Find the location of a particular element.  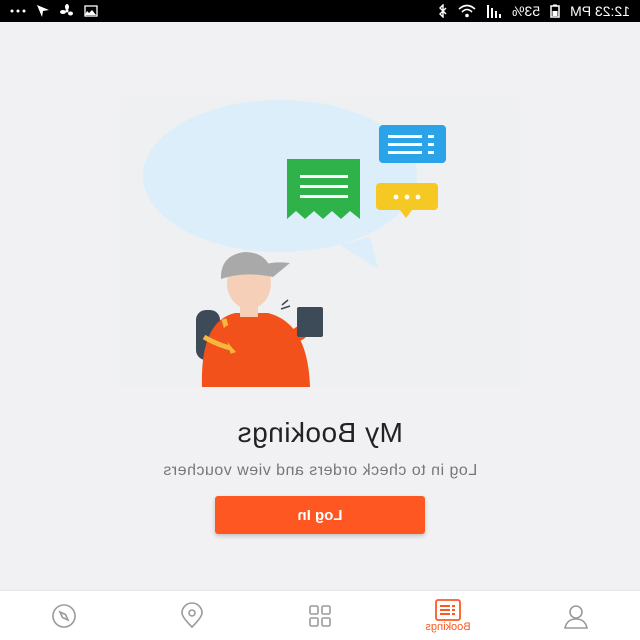

status-bar: 12:23 PM 53% is located at coordinates (320, 11).